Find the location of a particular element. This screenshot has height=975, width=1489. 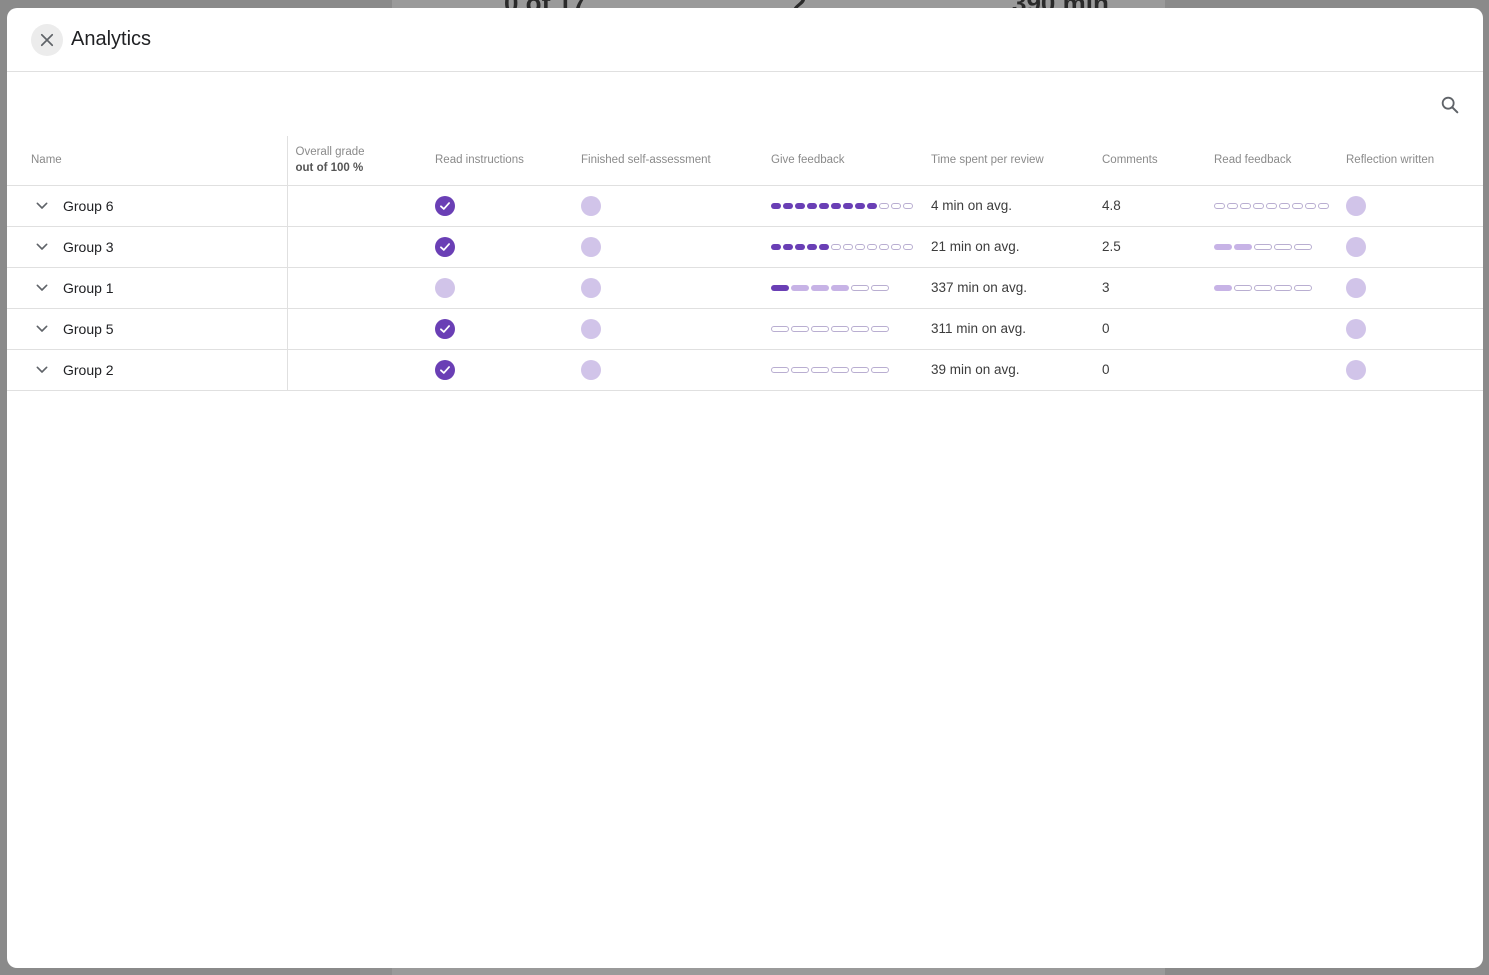

comments-cell: 2.5 is located at coordinates (1150, 246).